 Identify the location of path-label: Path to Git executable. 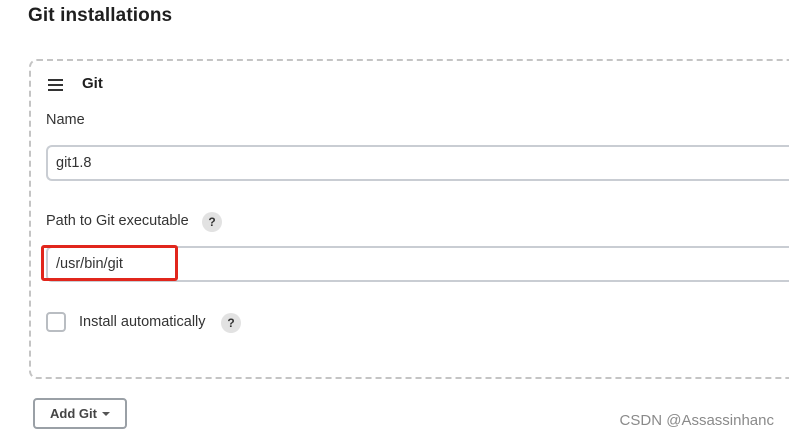
(117, 221).